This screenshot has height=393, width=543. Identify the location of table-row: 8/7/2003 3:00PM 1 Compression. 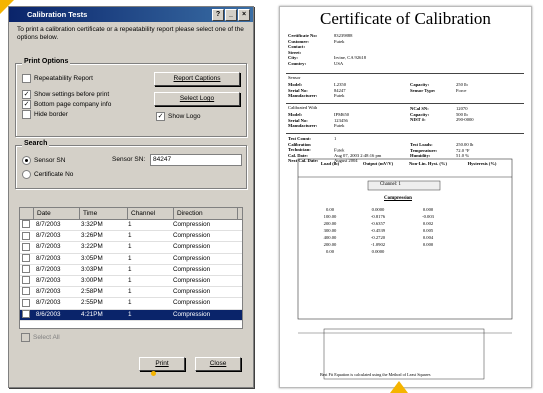
(131, 282).